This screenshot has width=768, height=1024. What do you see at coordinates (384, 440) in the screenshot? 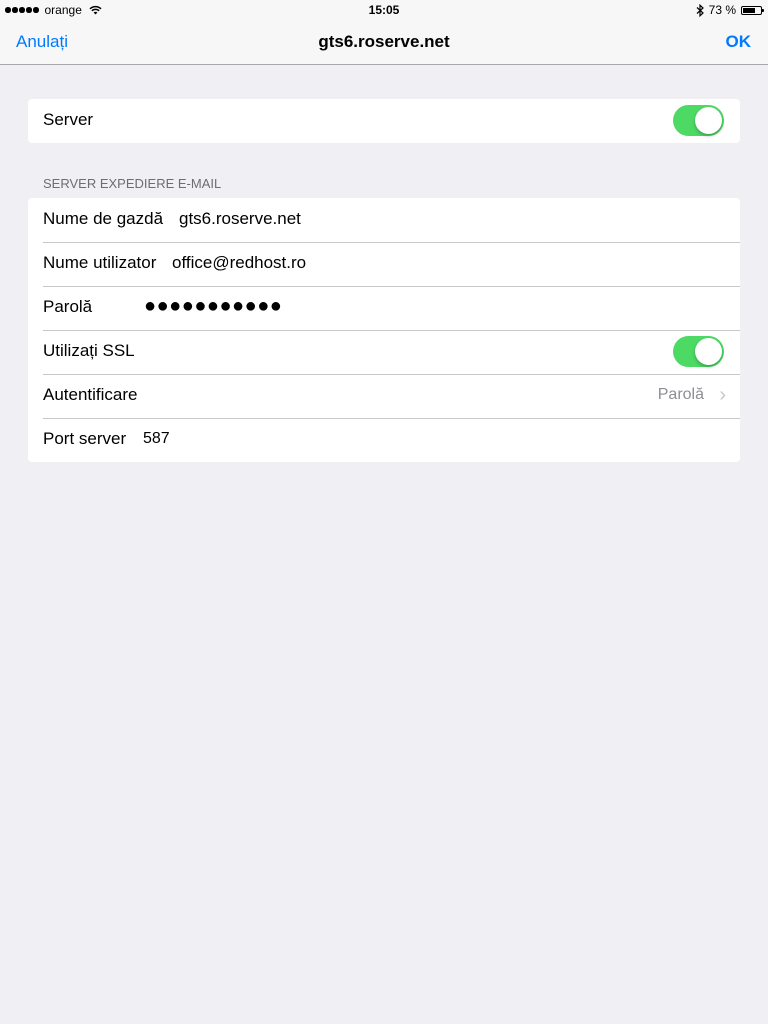
I see `port-row: Port server 587` at bounding box center [384, 440].